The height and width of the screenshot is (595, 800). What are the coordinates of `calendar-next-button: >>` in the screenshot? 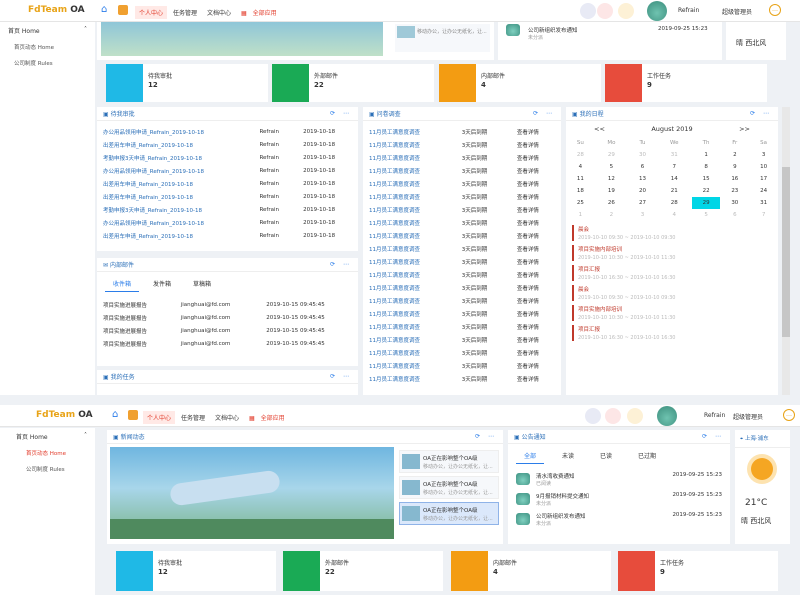 It's located at (744, 129).